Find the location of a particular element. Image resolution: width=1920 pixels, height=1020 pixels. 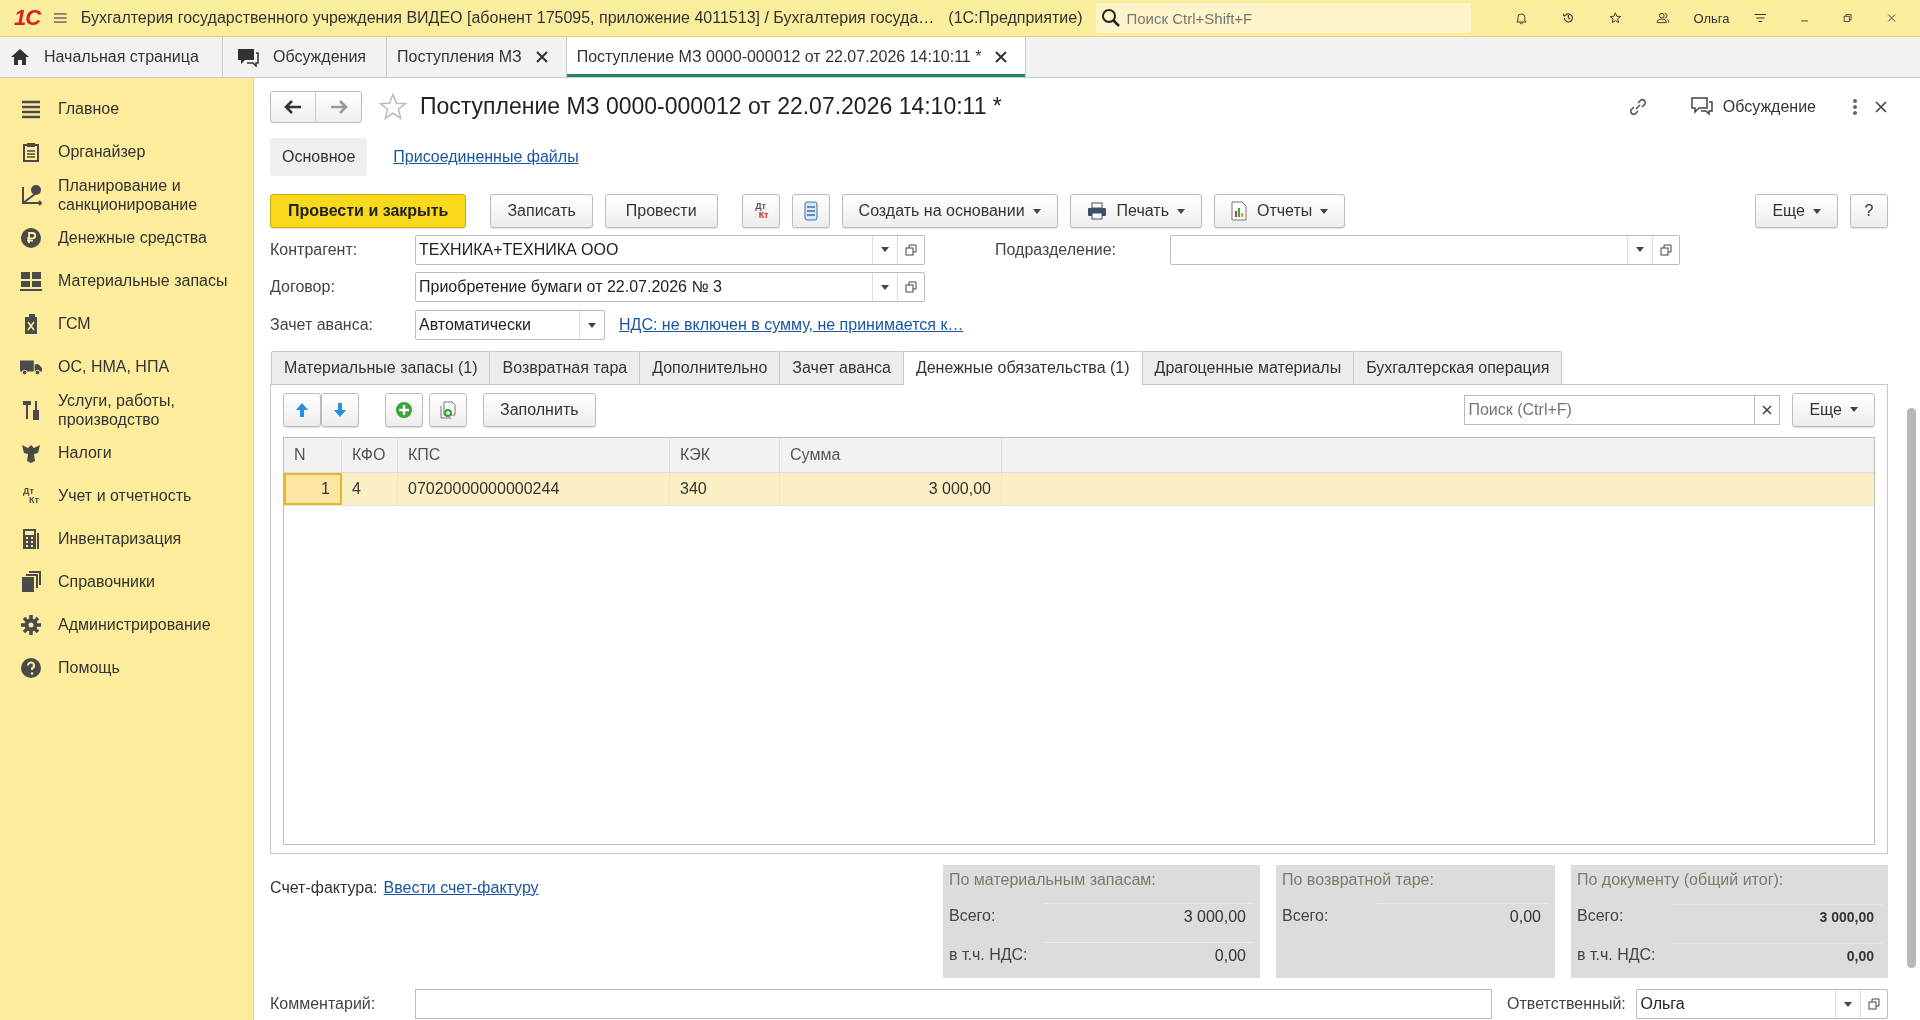

toolbar-button: Записать is located at coordinates (541, 211).